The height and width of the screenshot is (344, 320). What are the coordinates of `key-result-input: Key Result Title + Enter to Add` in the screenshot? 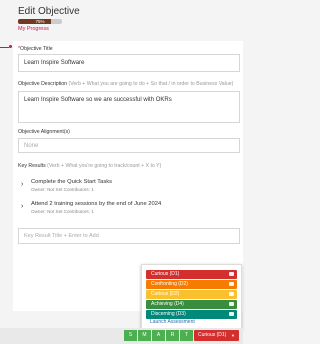 It's located at (129, 236).